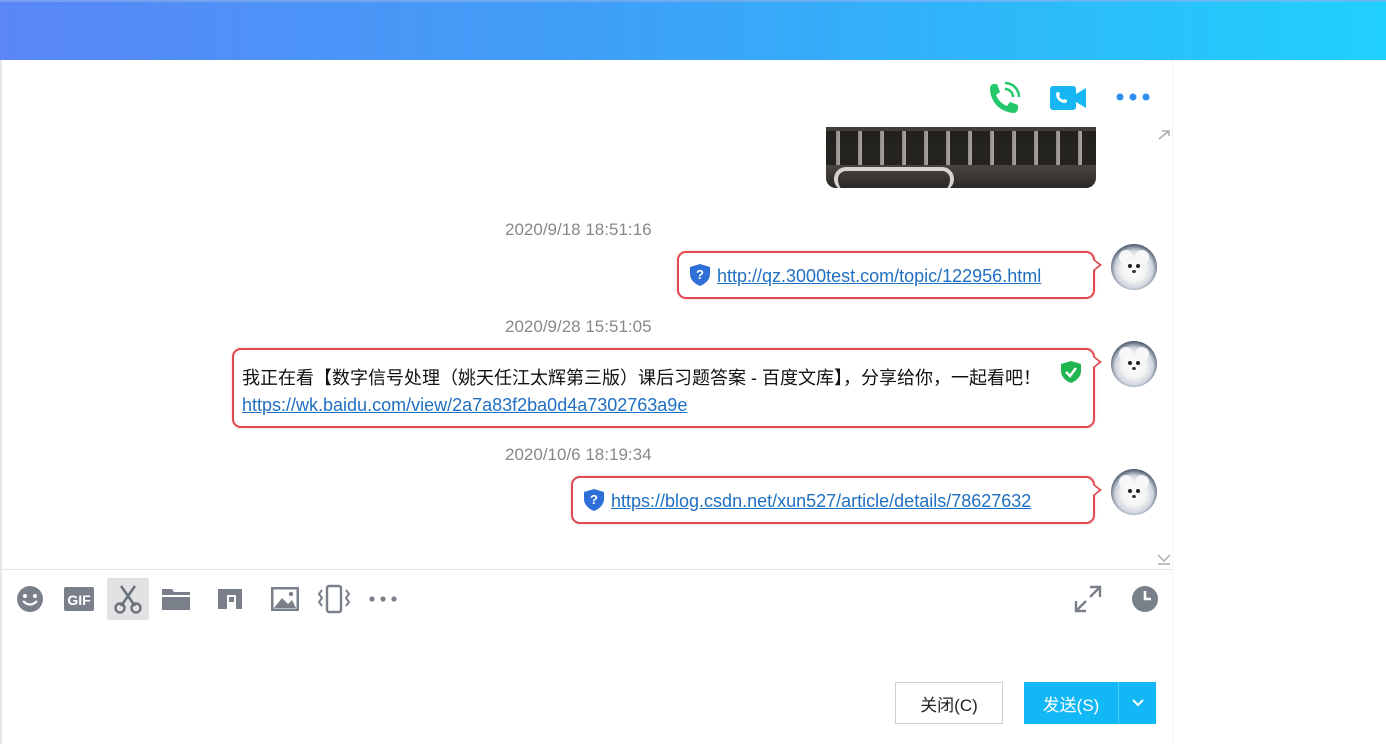 Image resolution: width=1386 pixels, height=744 pixels. What do you see at coordinates (693, 30) in the screenshot?
I see `title-bar` at bounding box center [693, 30].